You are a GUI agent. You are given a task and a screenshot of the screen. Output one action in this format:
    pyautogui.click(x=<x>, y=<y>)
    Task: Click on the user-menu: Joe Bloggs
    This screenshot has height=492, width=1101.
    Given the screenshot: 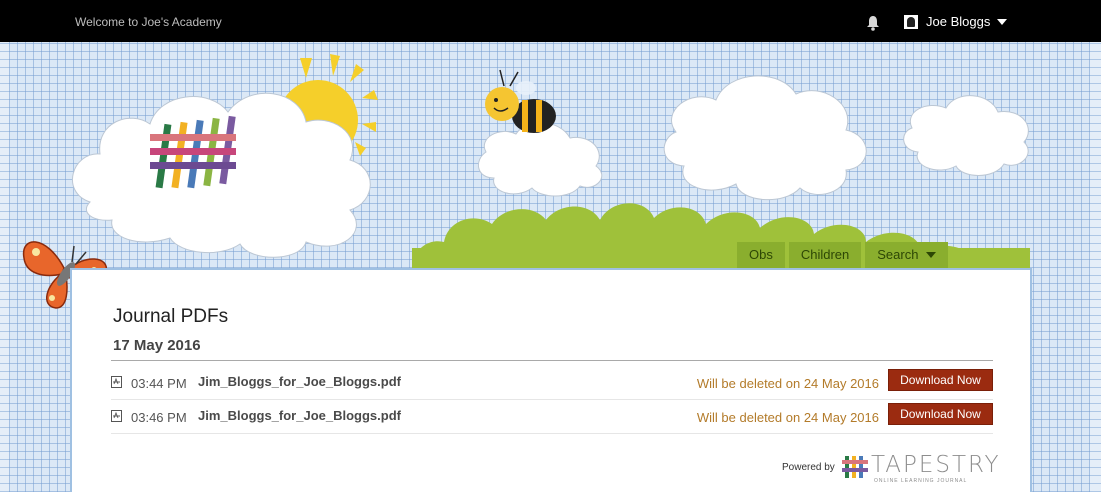 What is the action you would take?
    pyautogui.click(x=956, y=21)
    